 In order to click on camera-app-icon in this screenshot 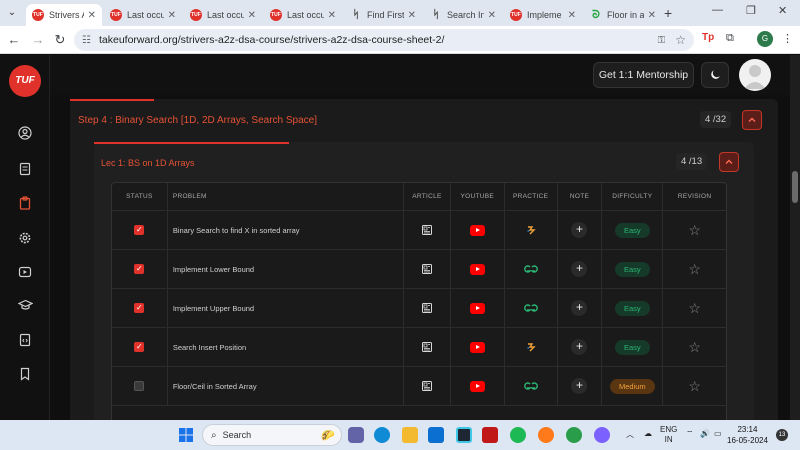, I will do `click(464, 435)`.